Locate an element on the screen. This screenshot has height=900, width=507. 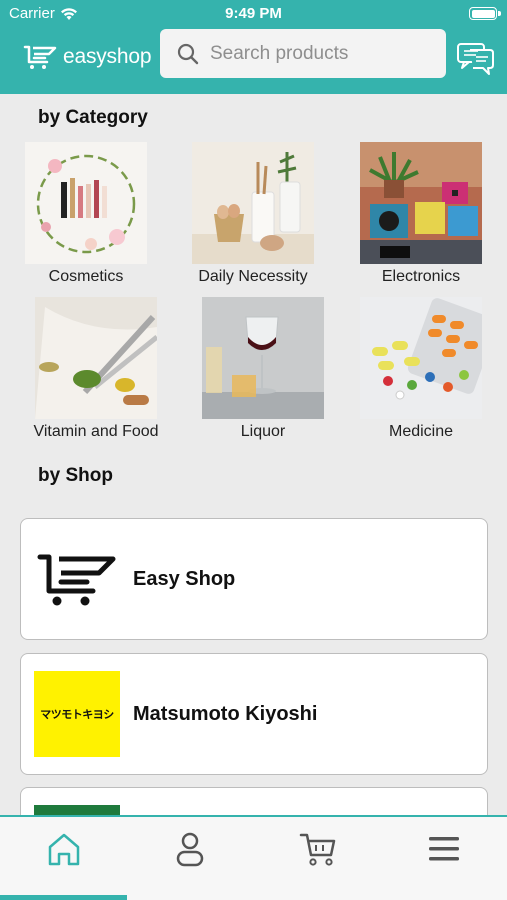
status-bar: Carrier 9:49 PM is located at coordinates (253, 14).